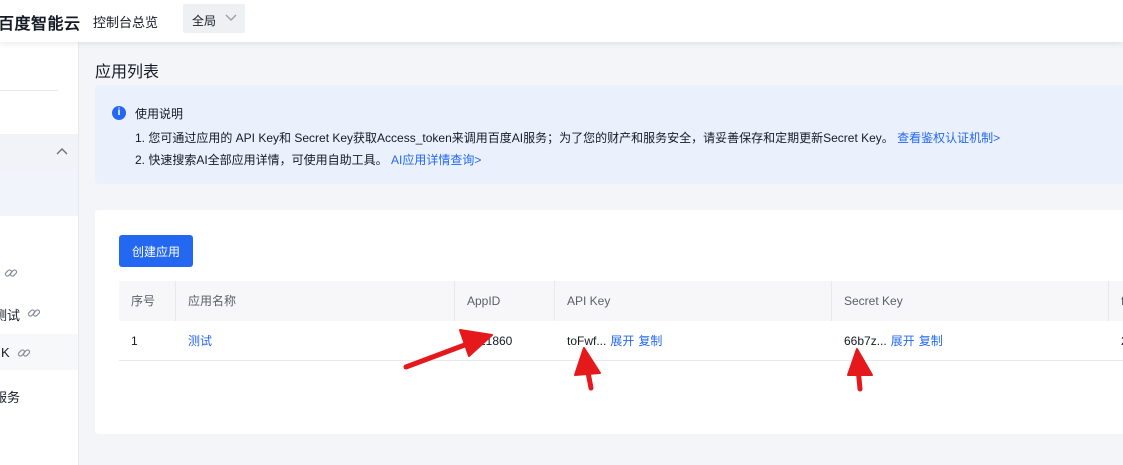  Describe the element at coordinates (39, 394) in the screenshot. I see `sidebar-item-service: 服务` at that location.